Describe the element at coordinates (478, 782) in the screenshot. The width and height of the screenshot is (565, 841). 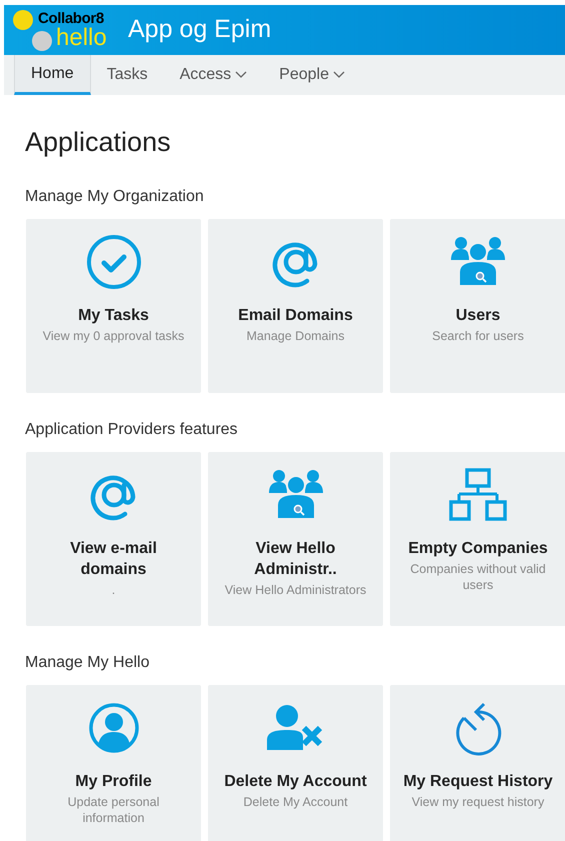
I see `tile-title: My Request History` at that location.